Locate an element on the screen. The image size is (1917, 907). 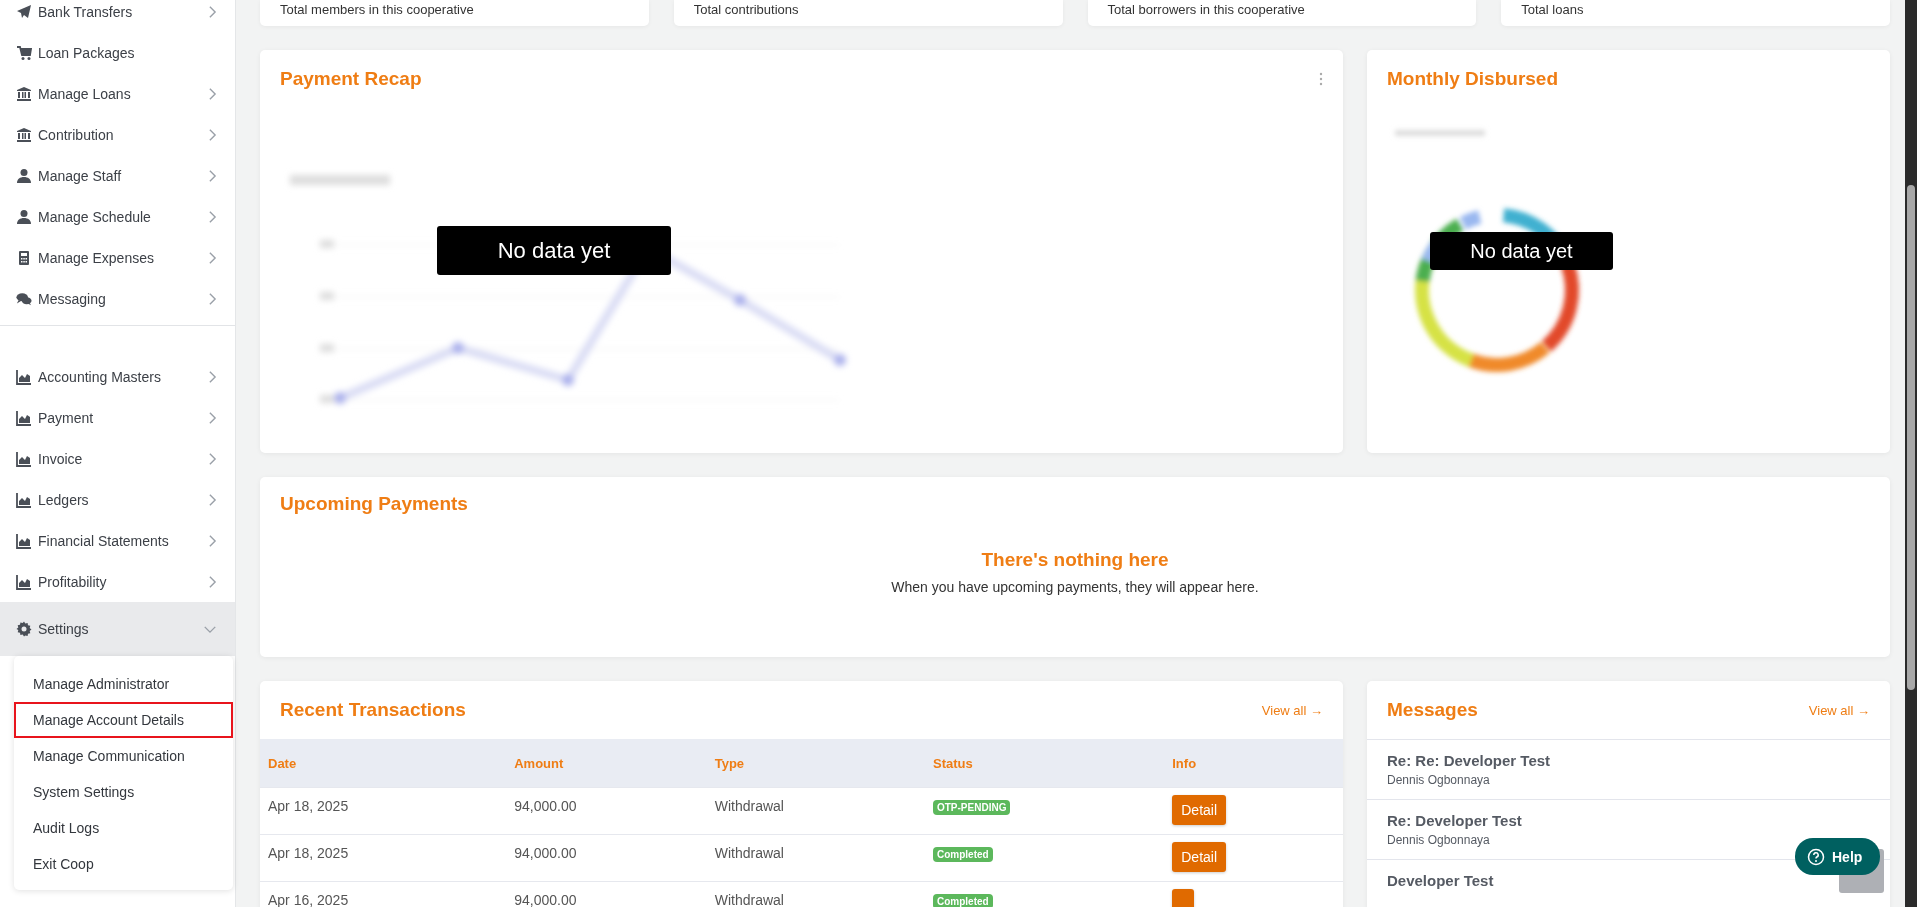
submenu-item: Exit Coop is located at coordinates (123, 864).